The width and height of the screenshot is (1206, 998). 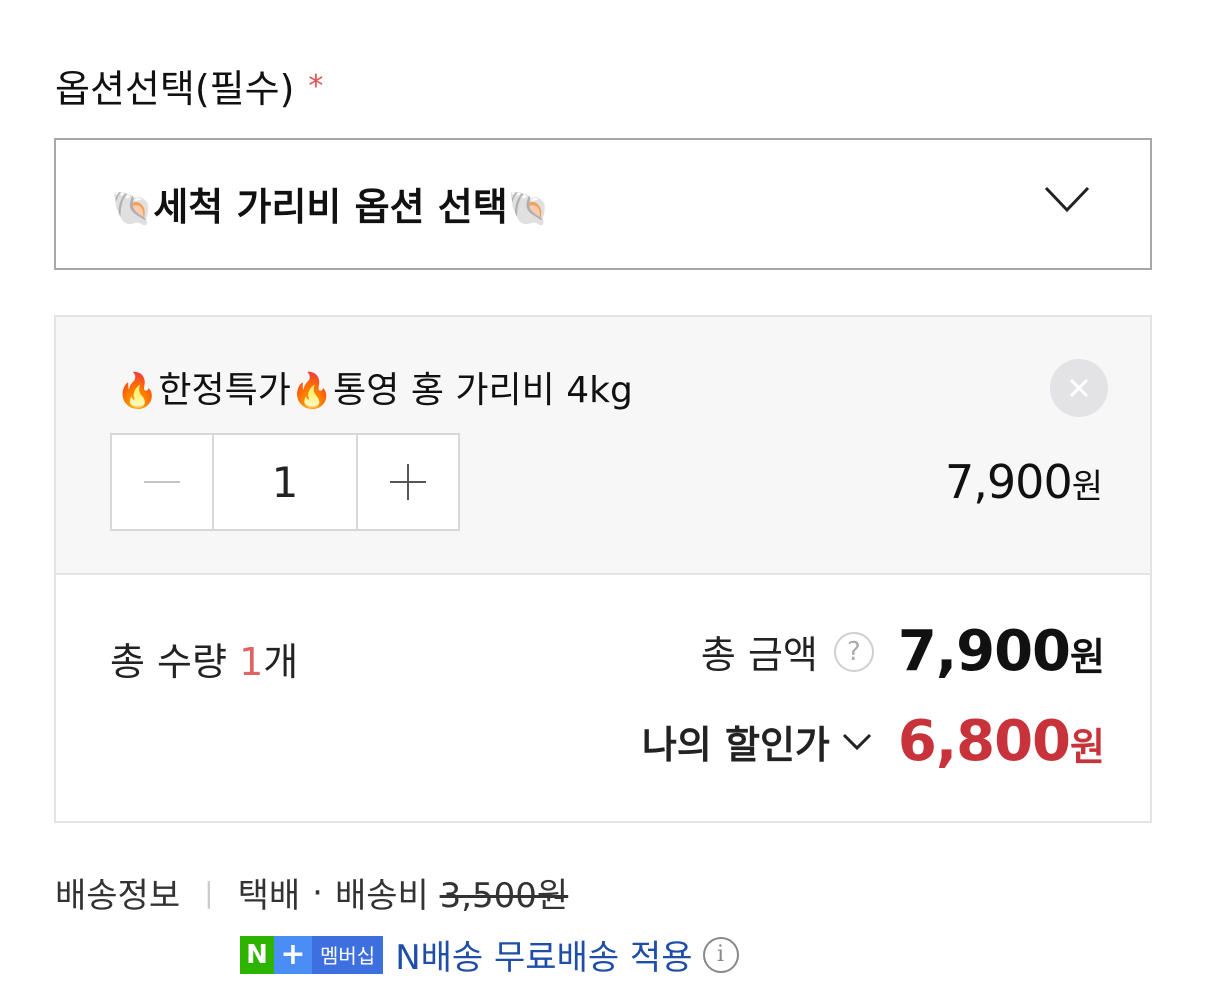 I want to click on total-amount-label: 총 금액, so click(x=759, y=655).